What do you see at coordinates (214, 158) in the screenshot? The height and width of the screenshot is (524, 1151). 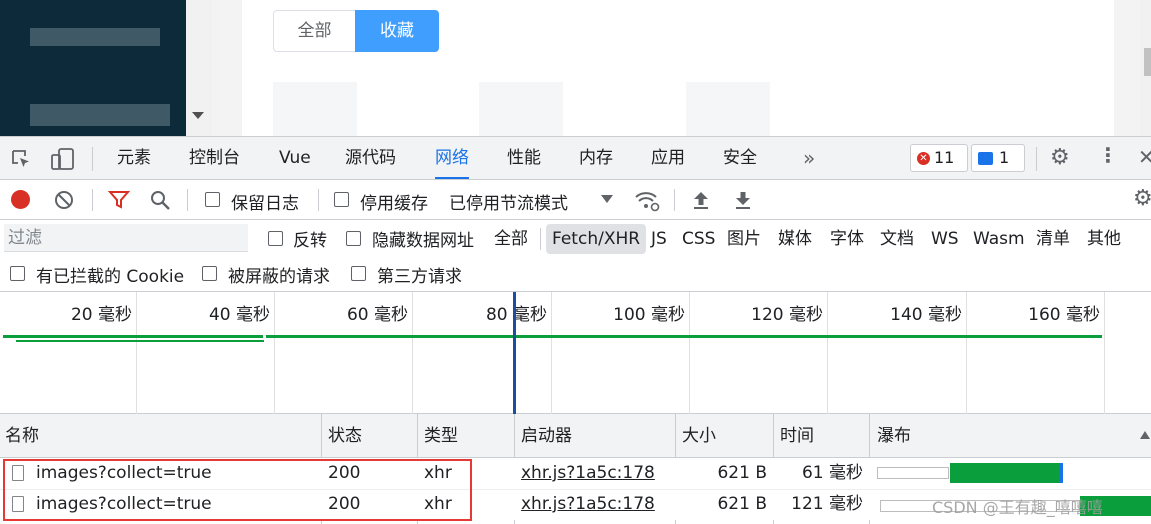 I see `tab-console: 控制台` at bounding box center [214, 158].